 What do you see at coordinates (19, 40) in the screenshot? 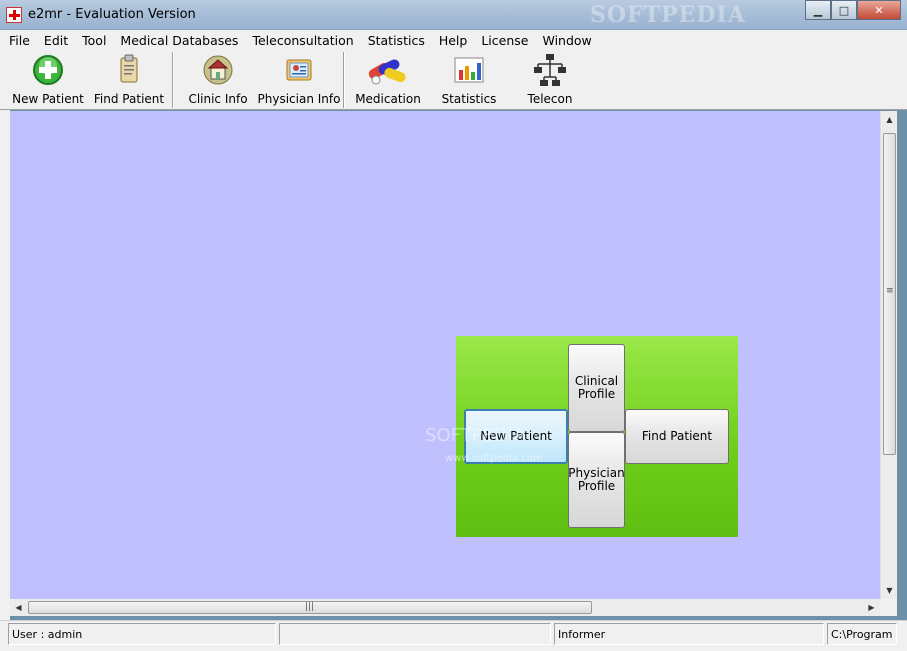
I see `menu-file: File` at bounding box center [19, 40].